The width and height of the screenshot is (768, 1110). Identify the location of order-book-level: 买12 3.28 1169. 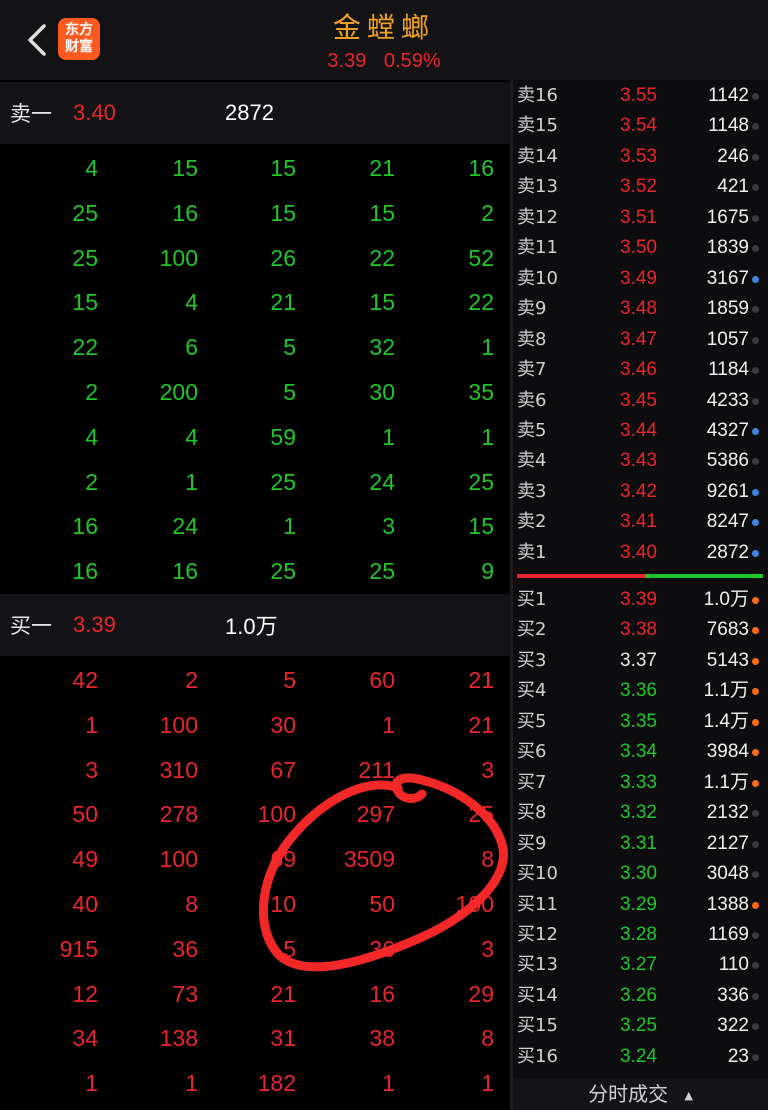
(640, 935).